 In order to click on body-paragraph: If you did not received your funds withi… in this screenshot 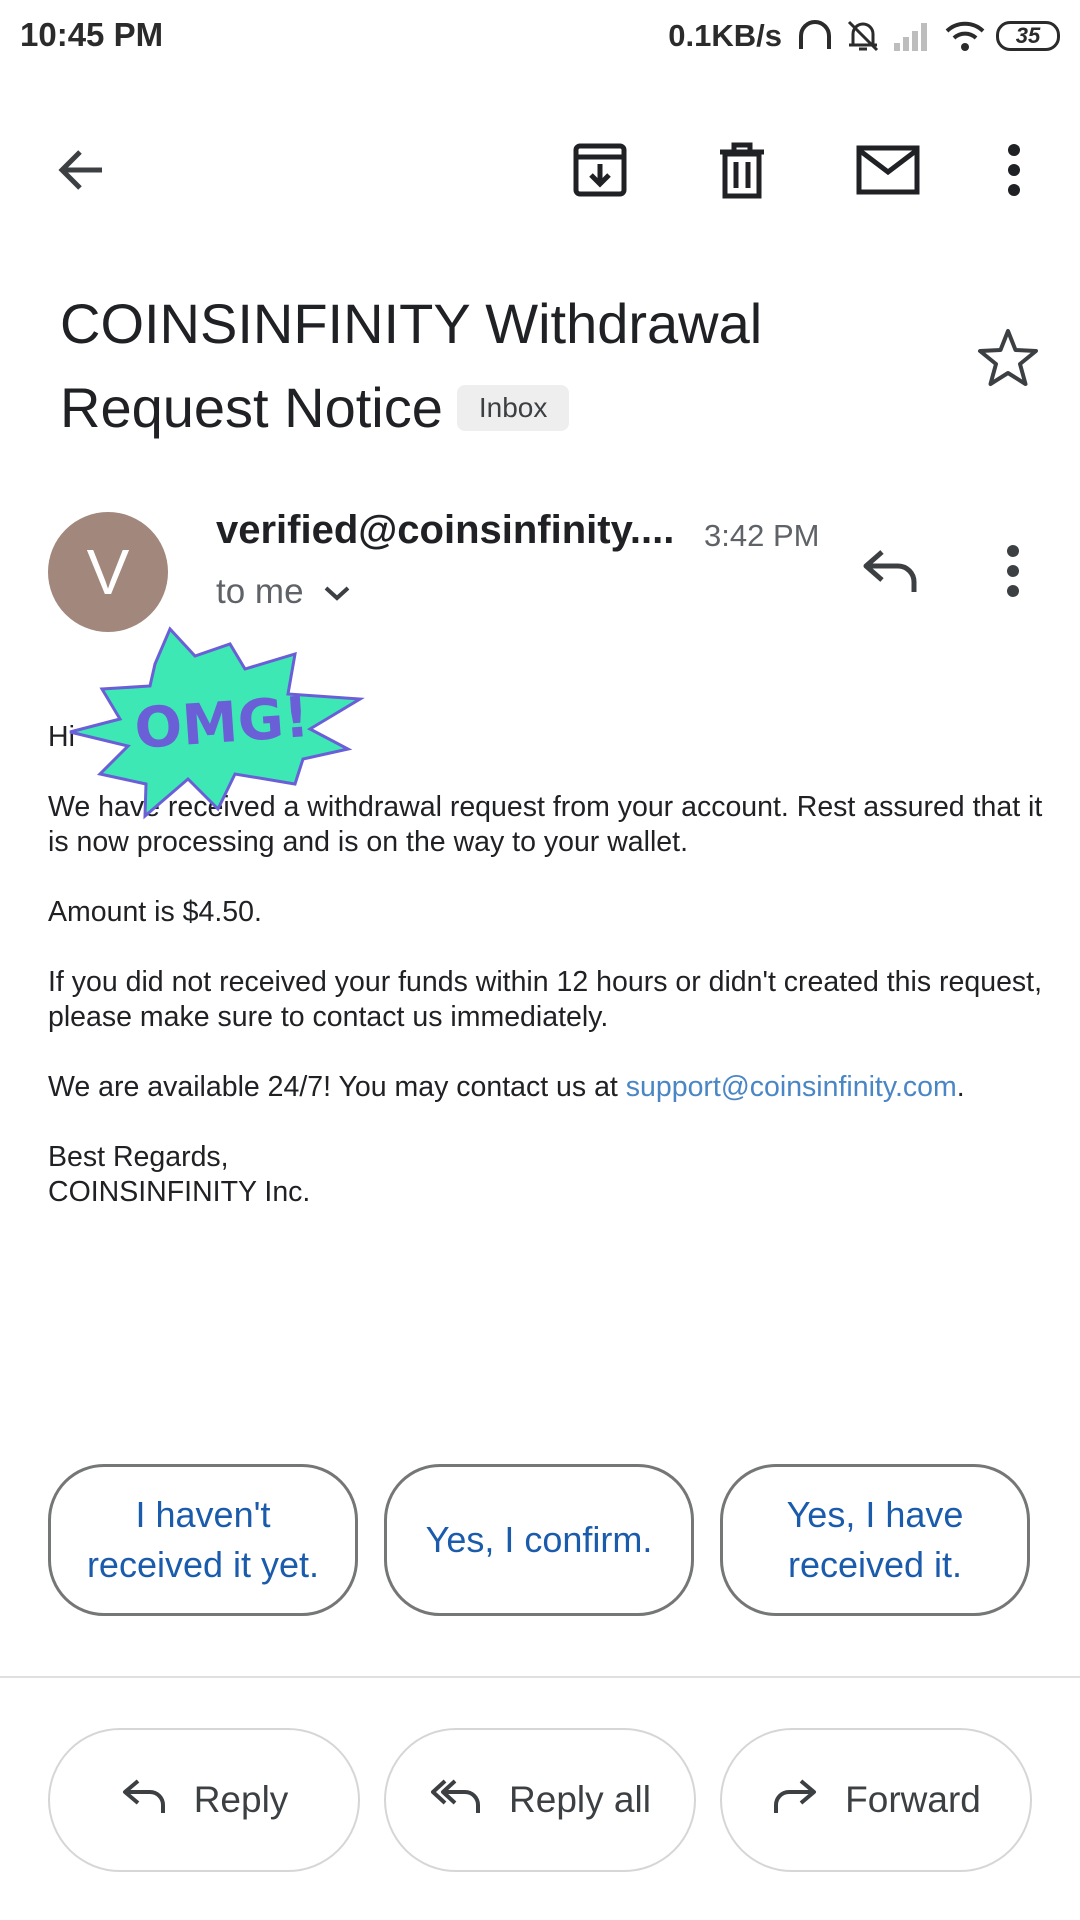, I will do `click(545, 999)`.